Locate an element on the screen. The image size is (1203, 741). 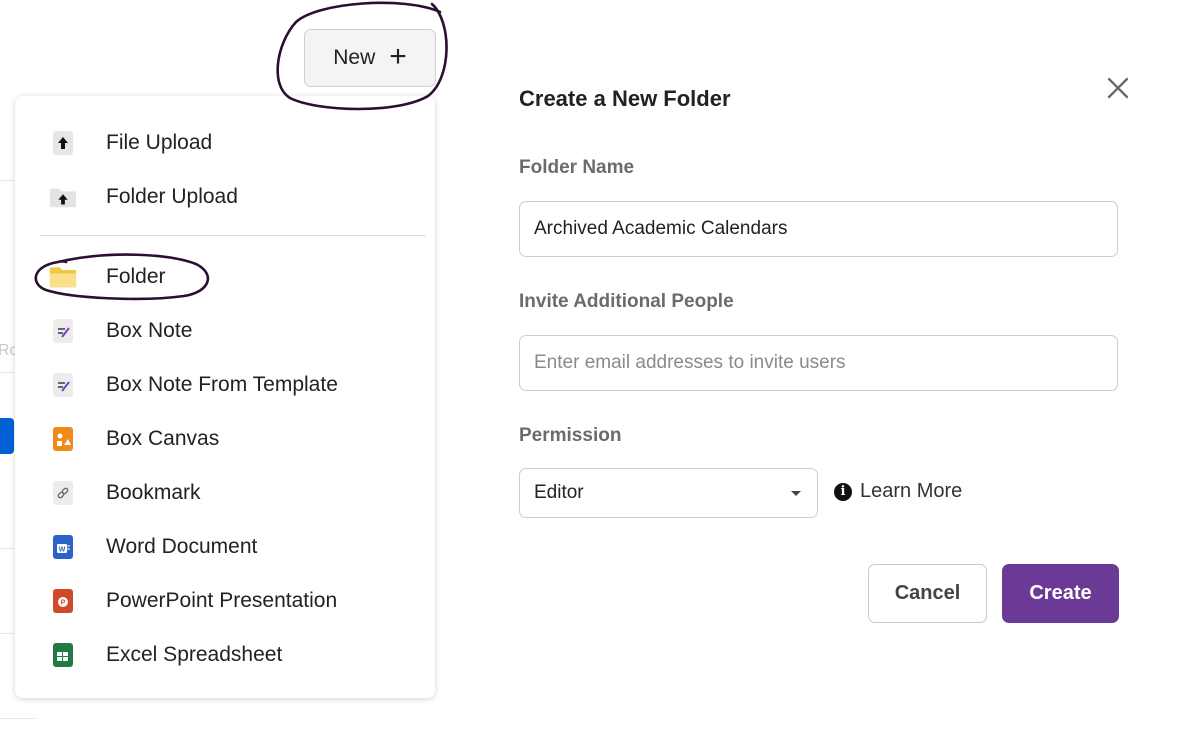
menu-item-powerpoint-presentation: P PowerPoint Presentation is located at coordinates (225, 601).